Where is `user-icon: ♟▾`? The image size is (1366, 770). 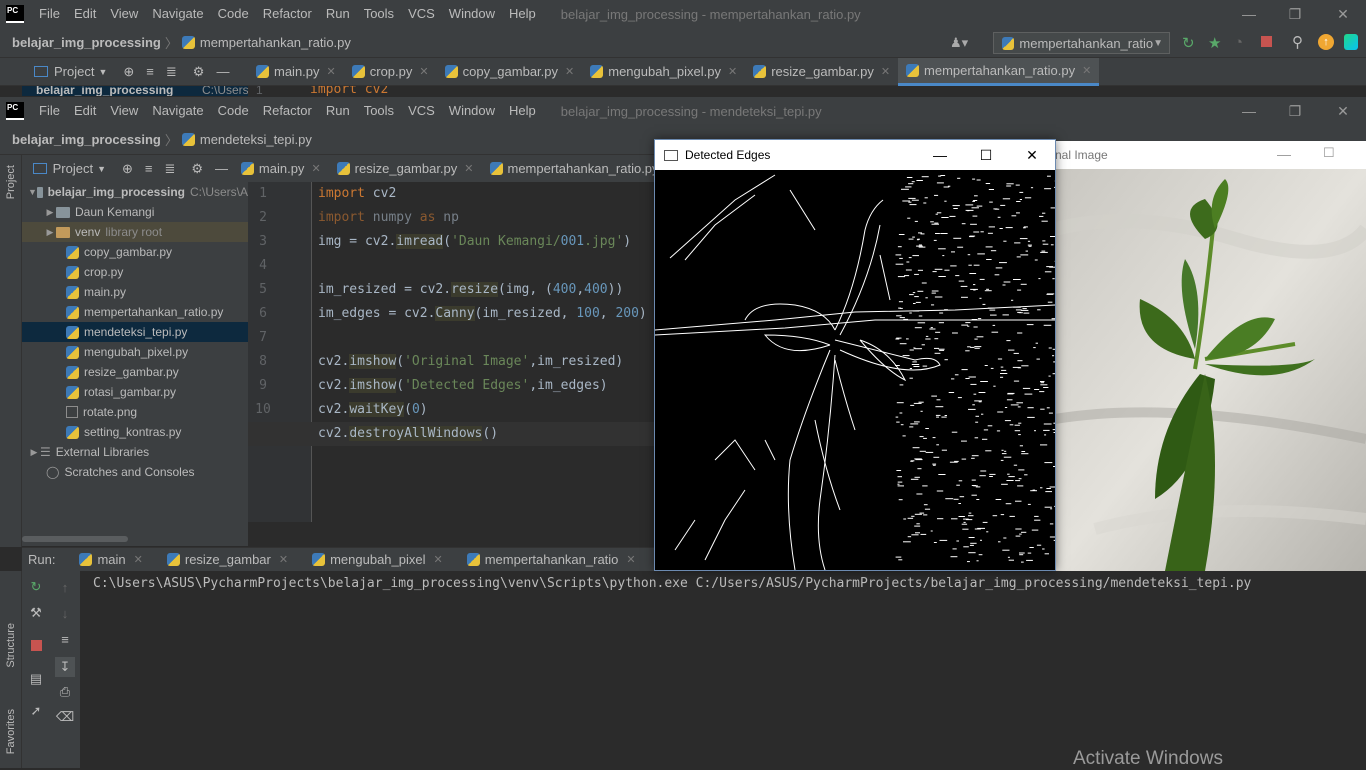
user-icon: ♟▾ is located at coordinates (959, 43).